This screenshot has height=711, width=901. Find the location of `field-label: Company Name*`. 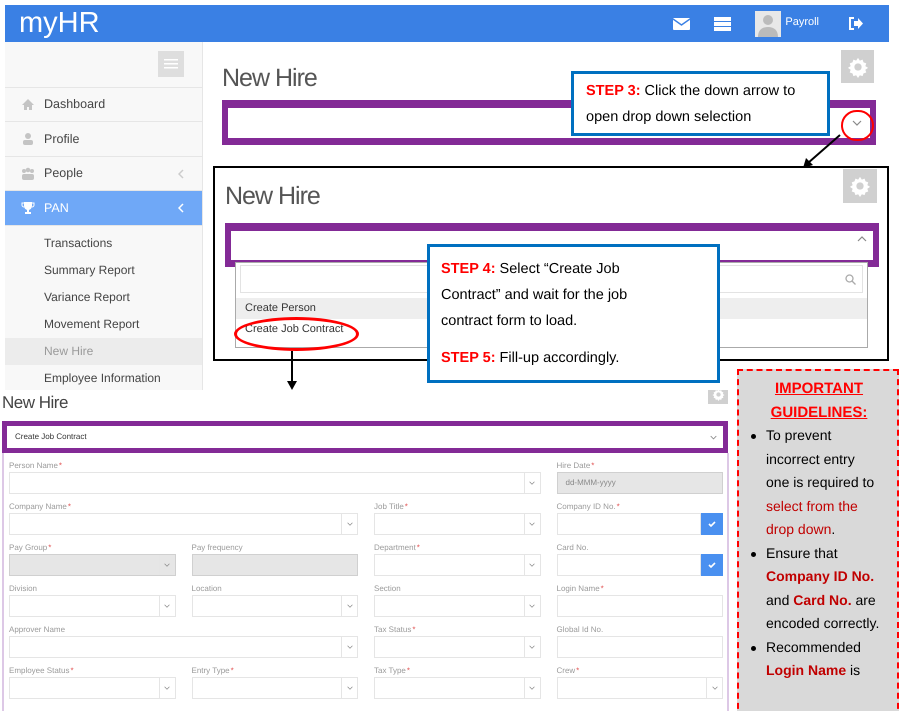

field-label: Company Name* is located at coordinates (40, 507).